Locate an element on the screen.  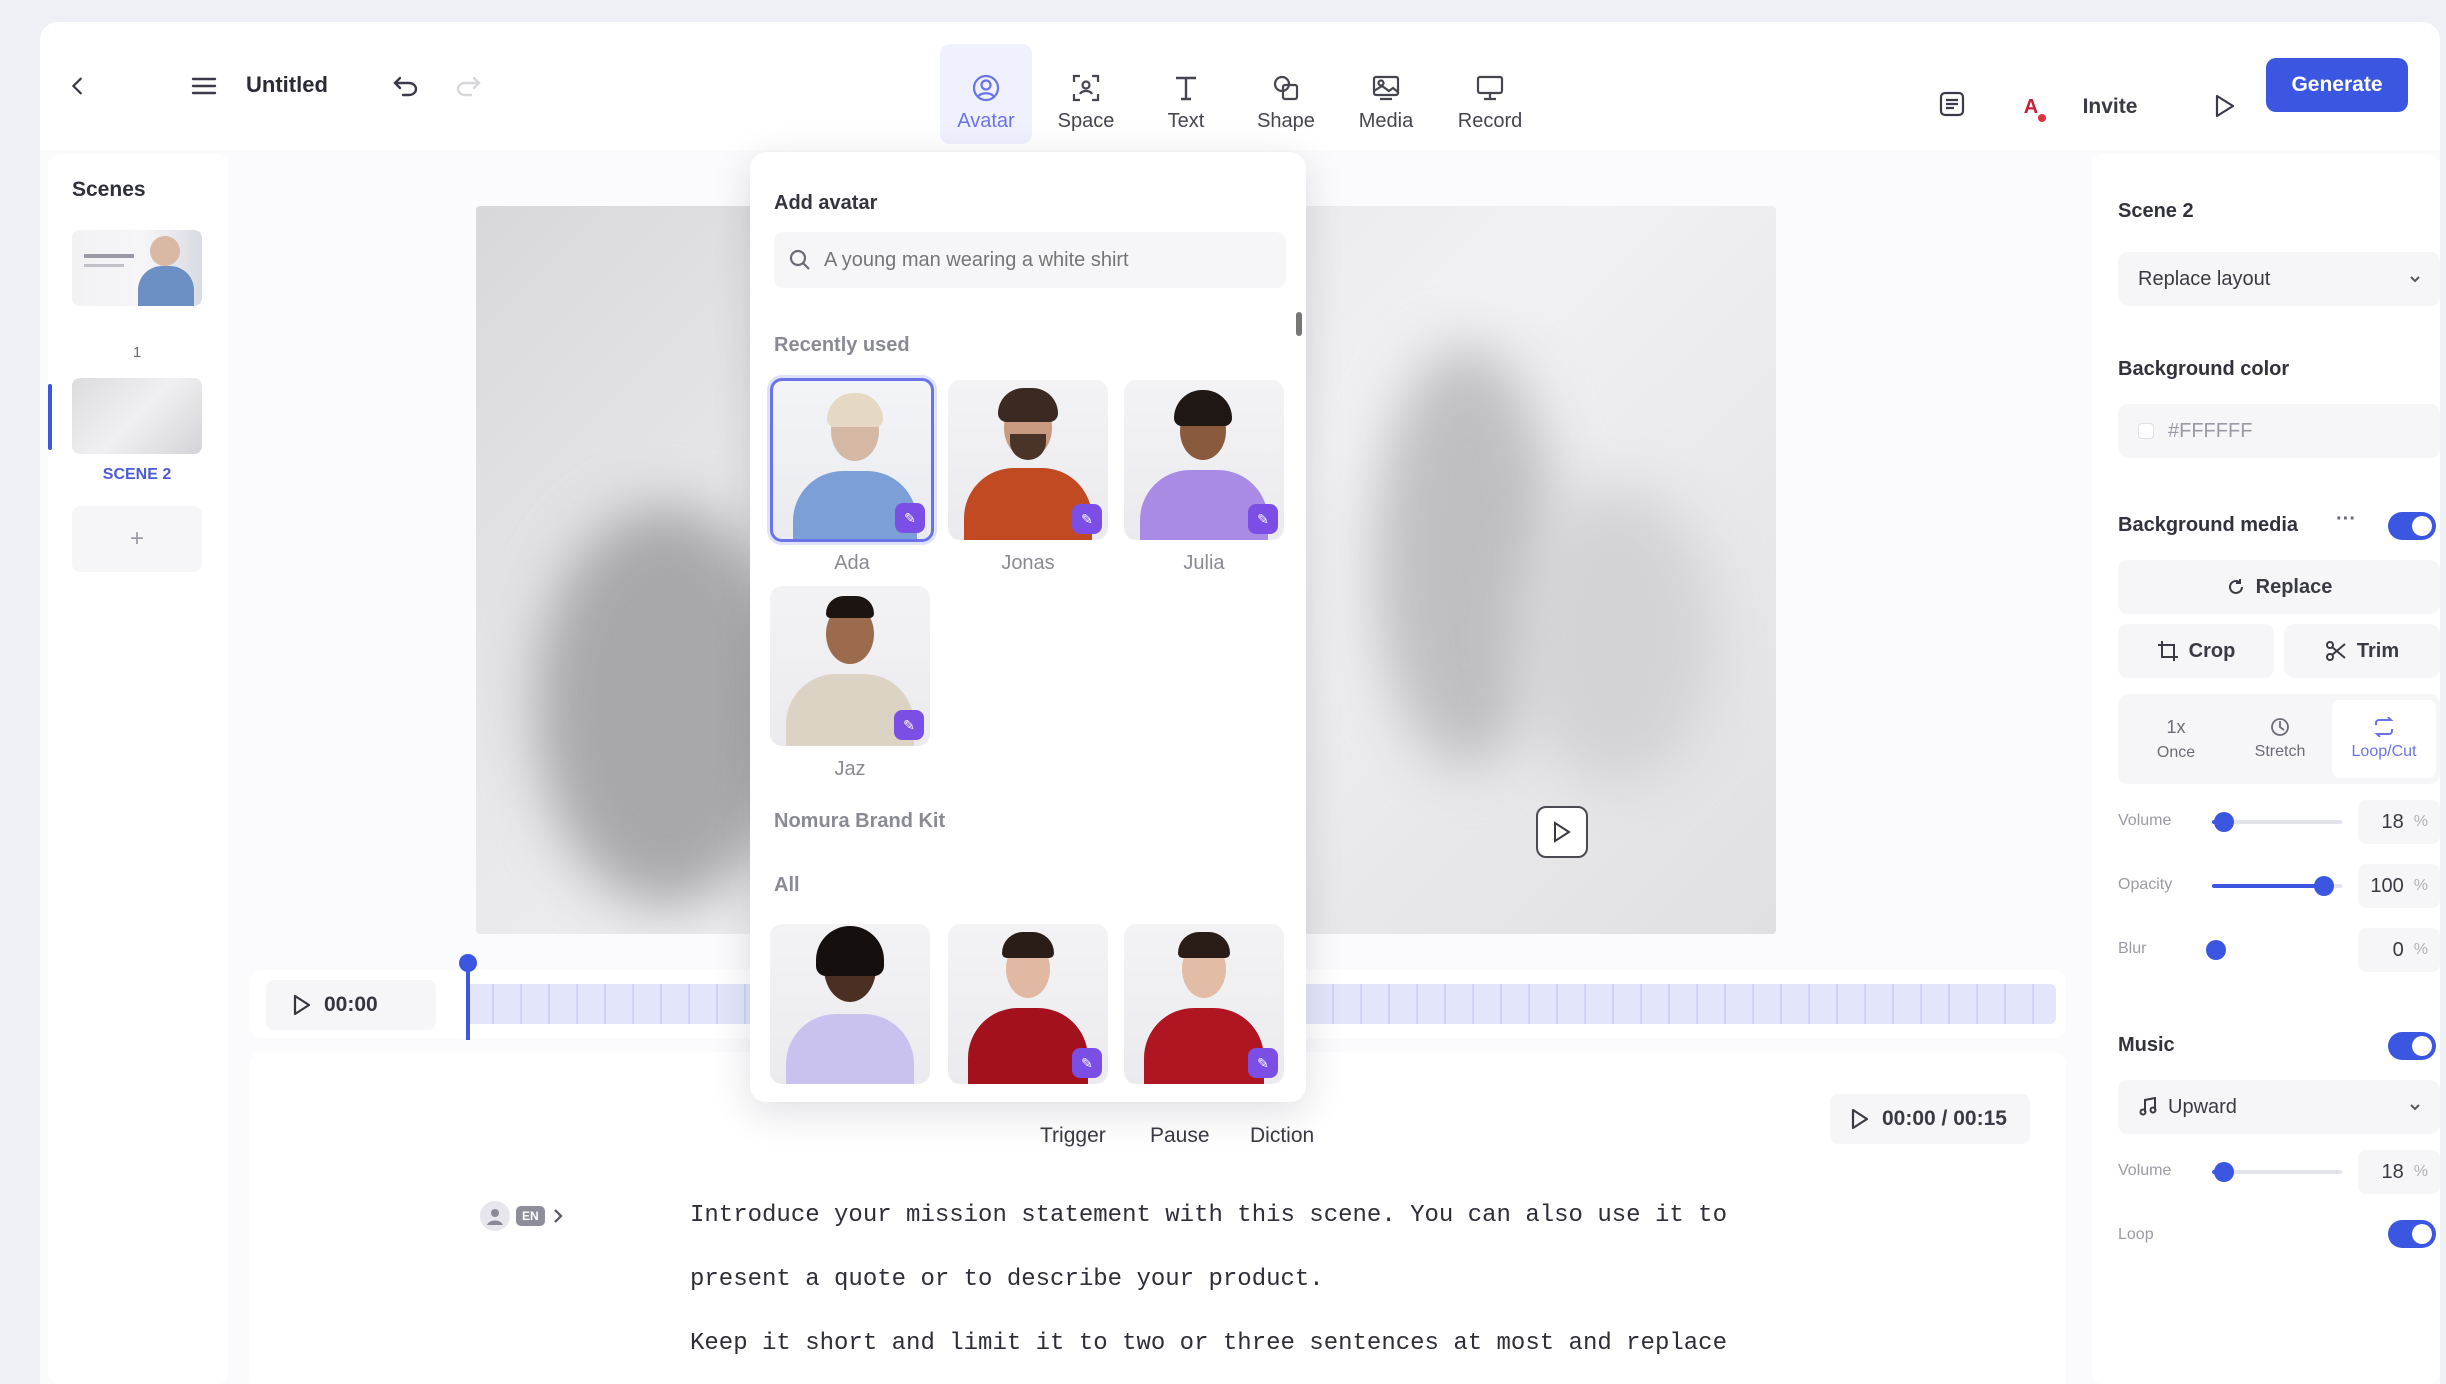
add-scene-button: + is located at coordinates (137, 539).